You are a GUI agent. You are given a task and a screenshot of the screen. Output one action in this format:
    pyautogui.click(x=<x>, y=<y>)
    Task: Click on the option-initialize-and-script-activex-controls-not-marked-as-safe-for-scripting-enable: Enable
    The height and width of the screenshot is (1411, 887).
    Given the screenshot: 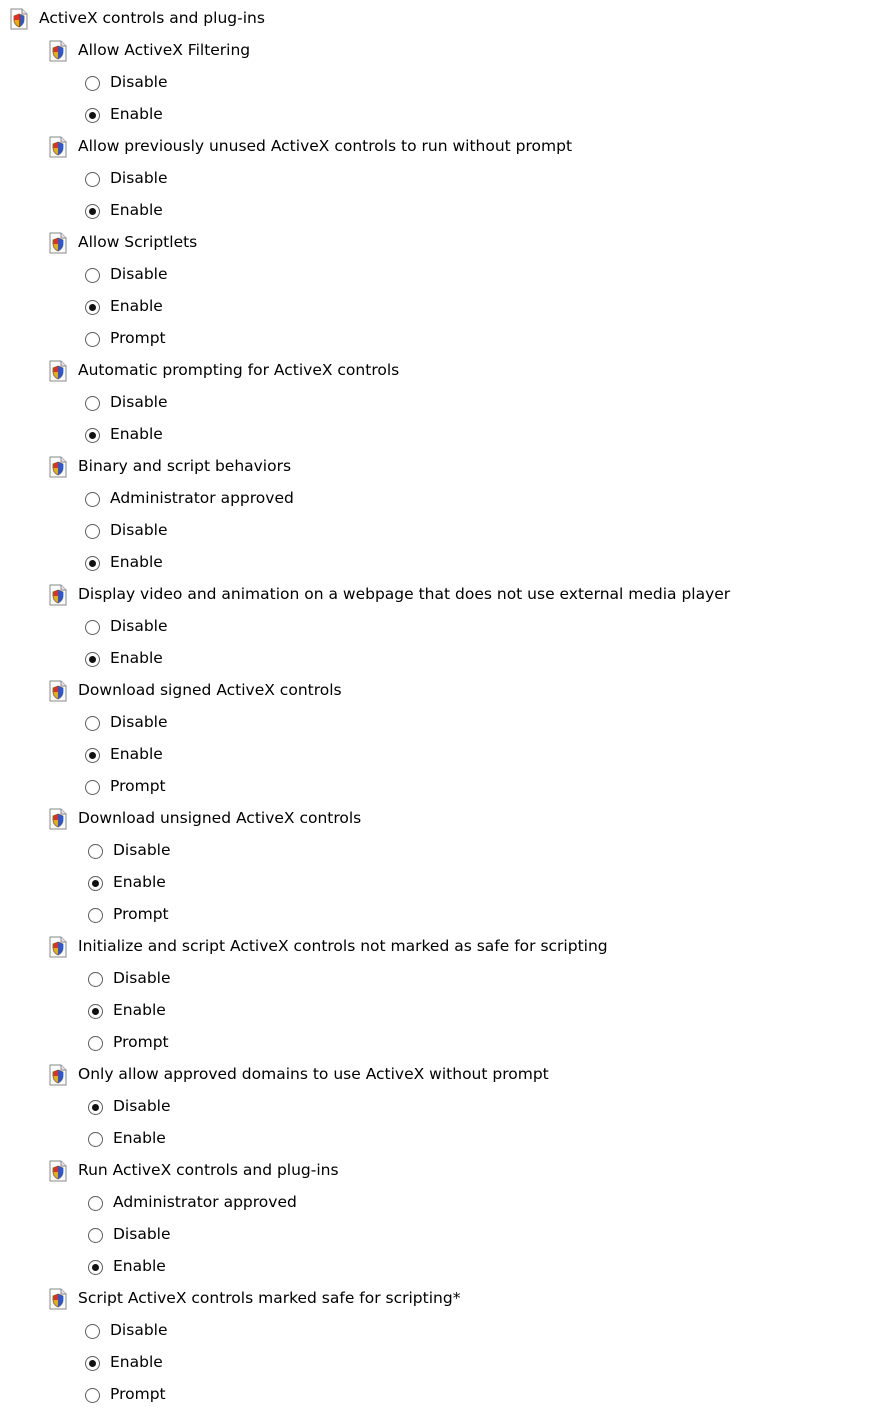 What is the action you would take?
    pyautogui.click(x=443, y=1011)
    